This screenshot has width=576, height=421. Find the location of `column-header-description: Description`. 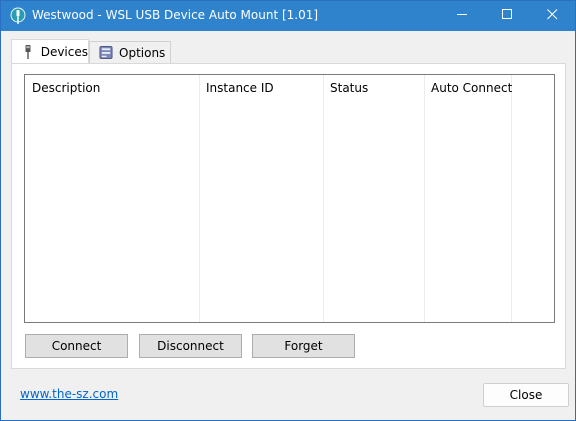

column-header-description: Description is located at coordinates (112, 88).